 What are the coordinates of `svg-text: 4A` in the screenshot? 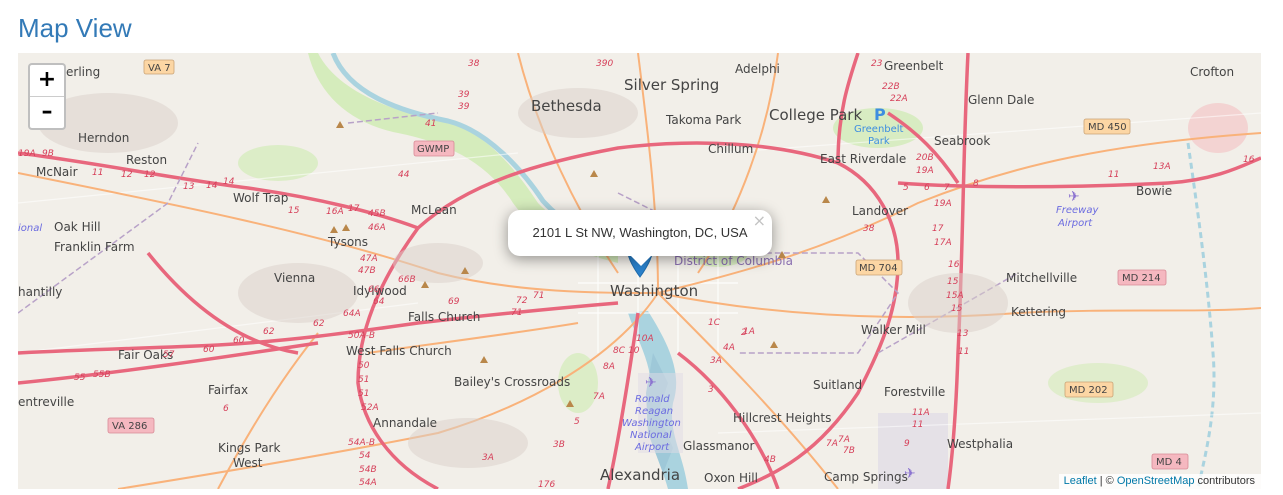 It's located at (729, 348).